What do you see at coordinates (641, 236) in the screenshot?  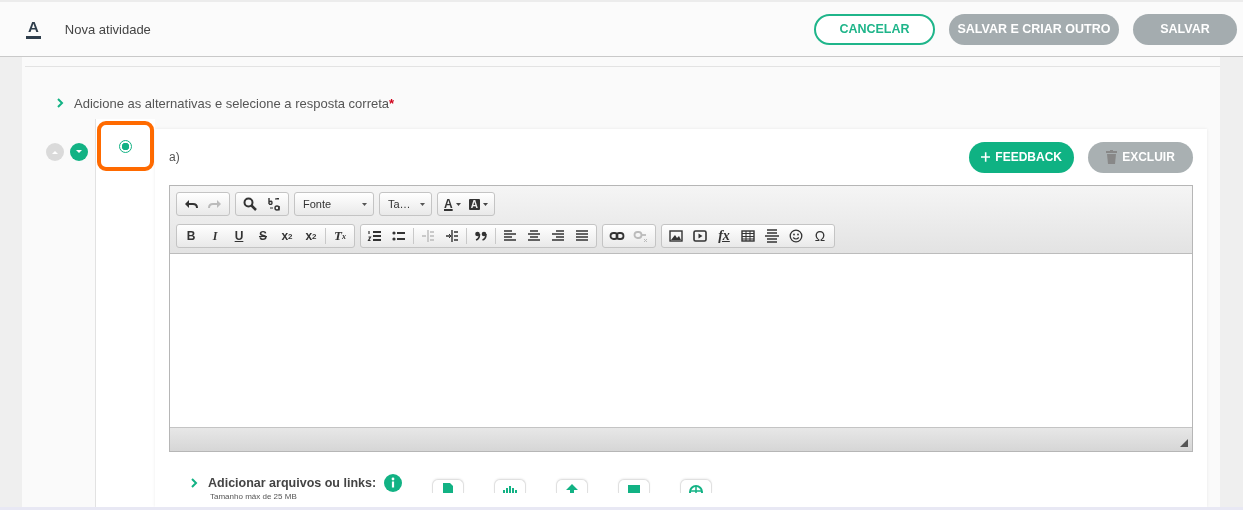 I see `unlink-icon` at bounding box center [641, 236].